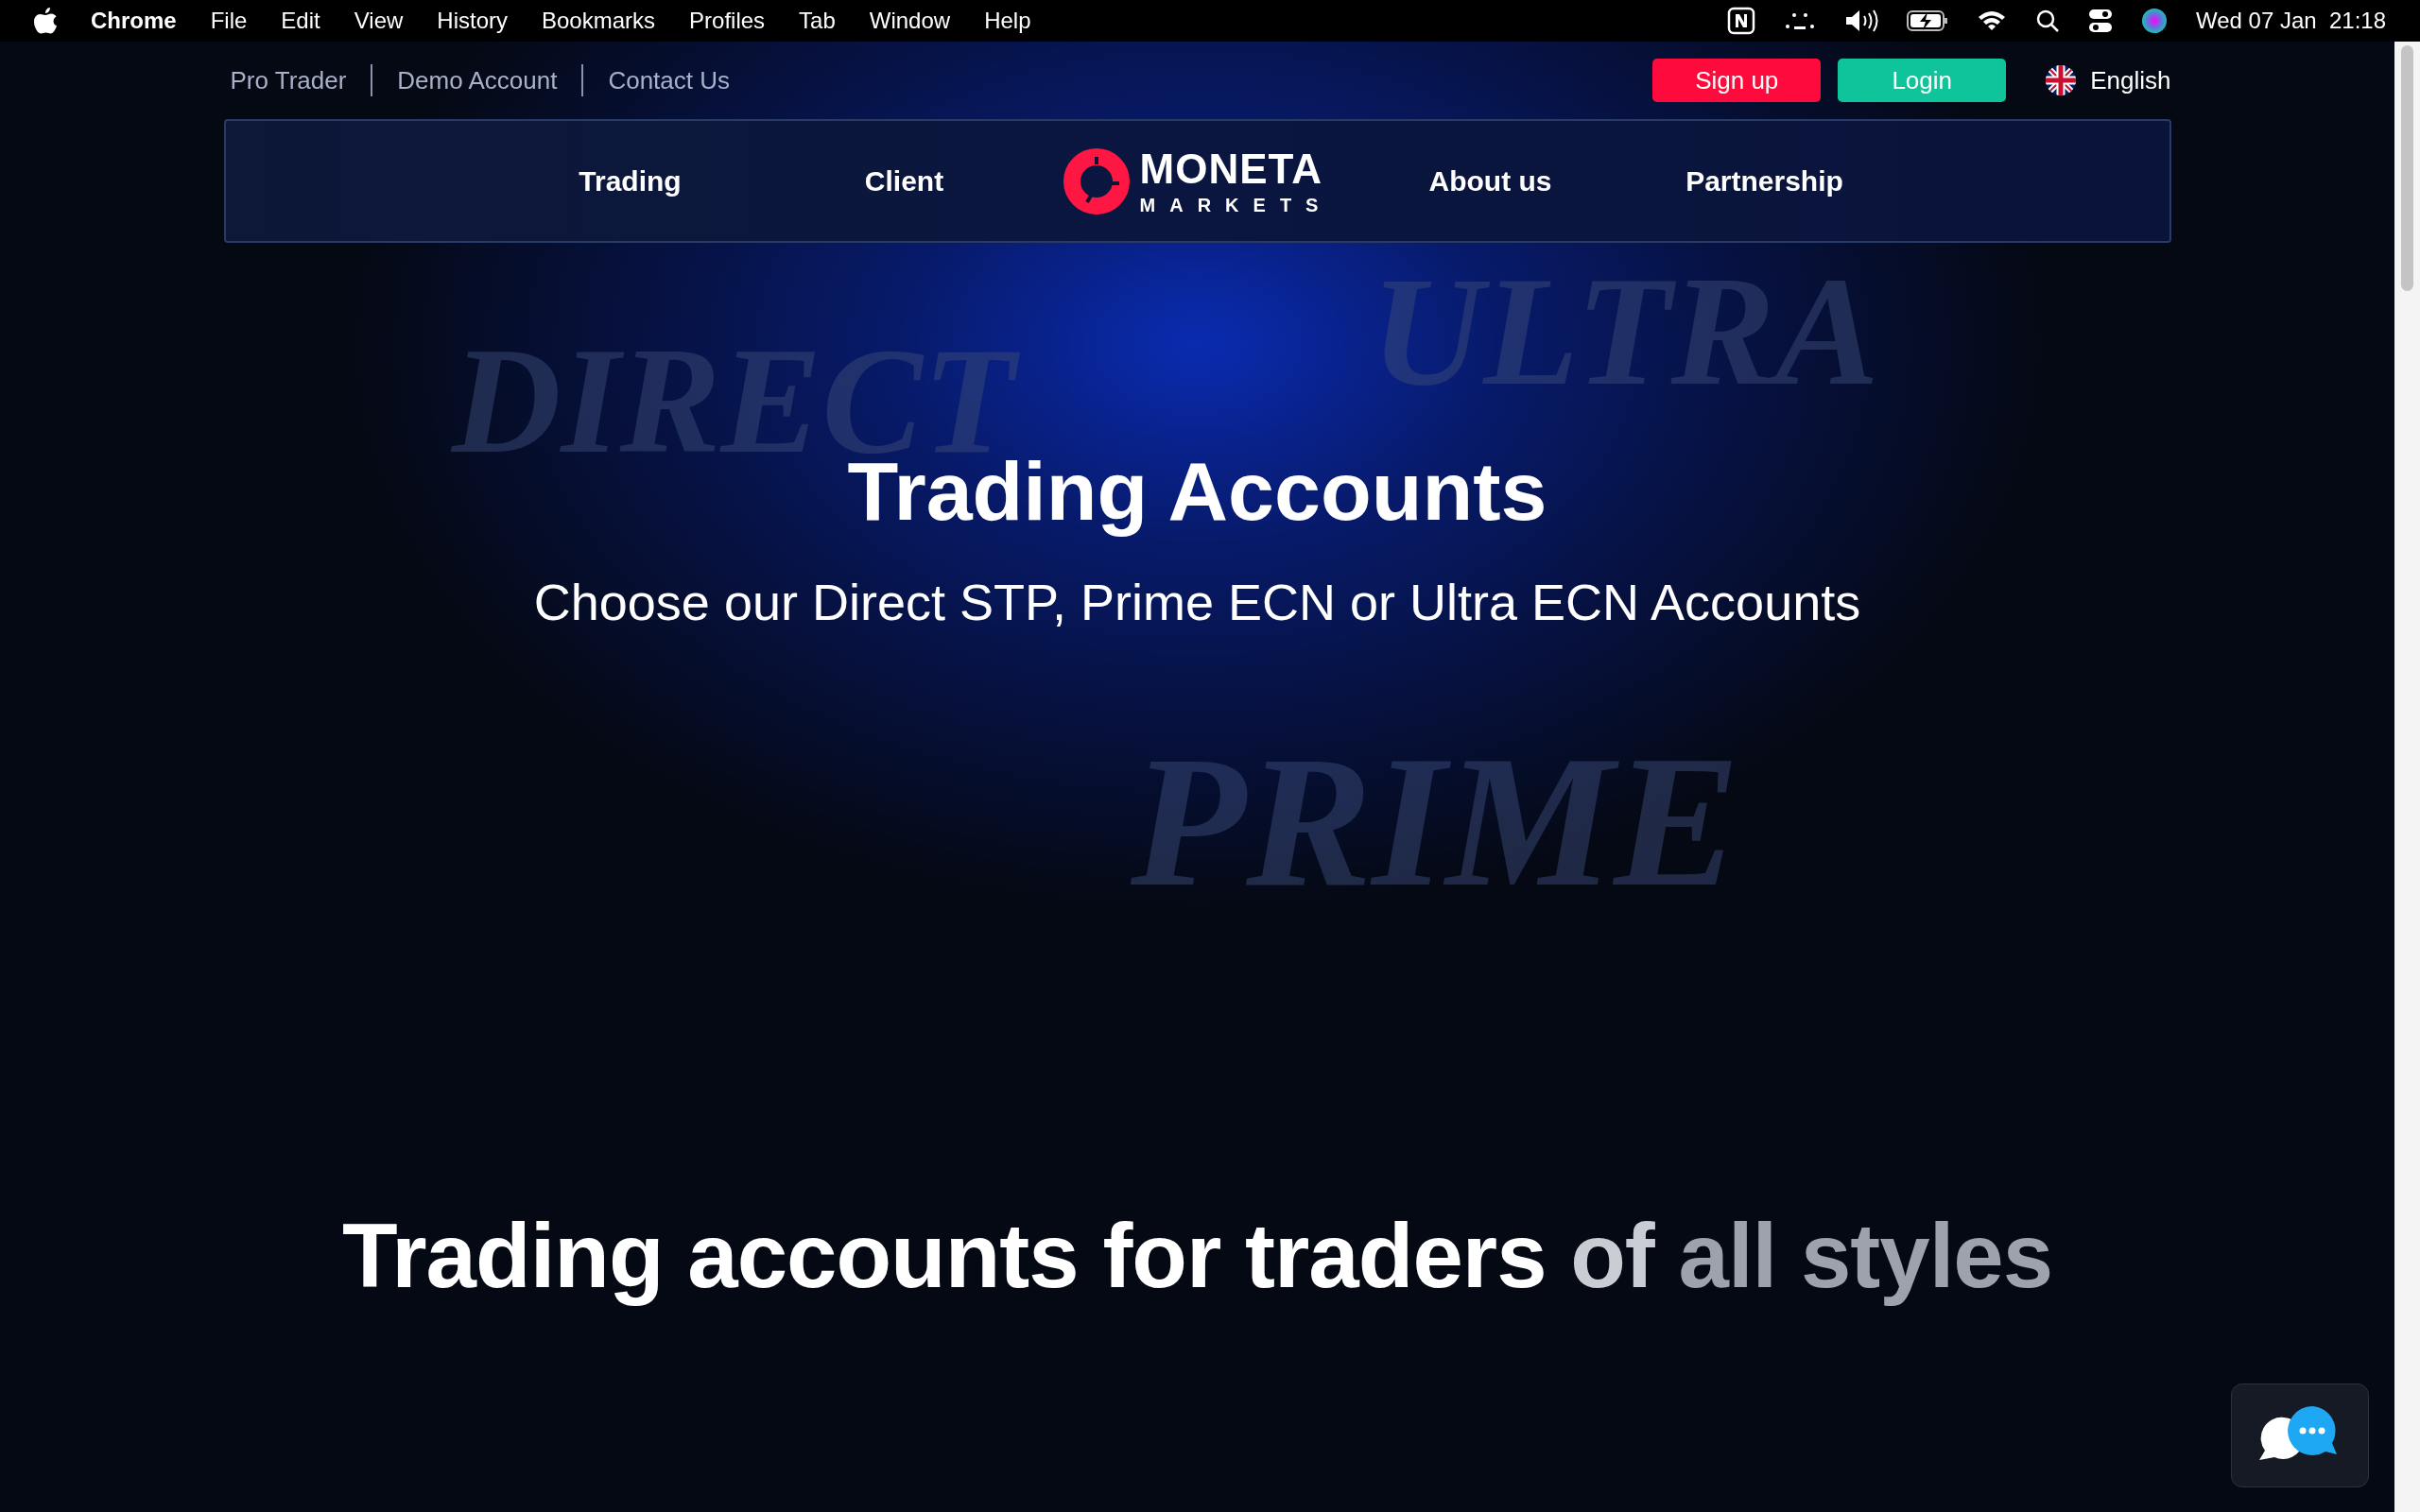 The image size is (2420, 1512). I want to click on logo-wordmark: MONETA, so click(1231, 168).